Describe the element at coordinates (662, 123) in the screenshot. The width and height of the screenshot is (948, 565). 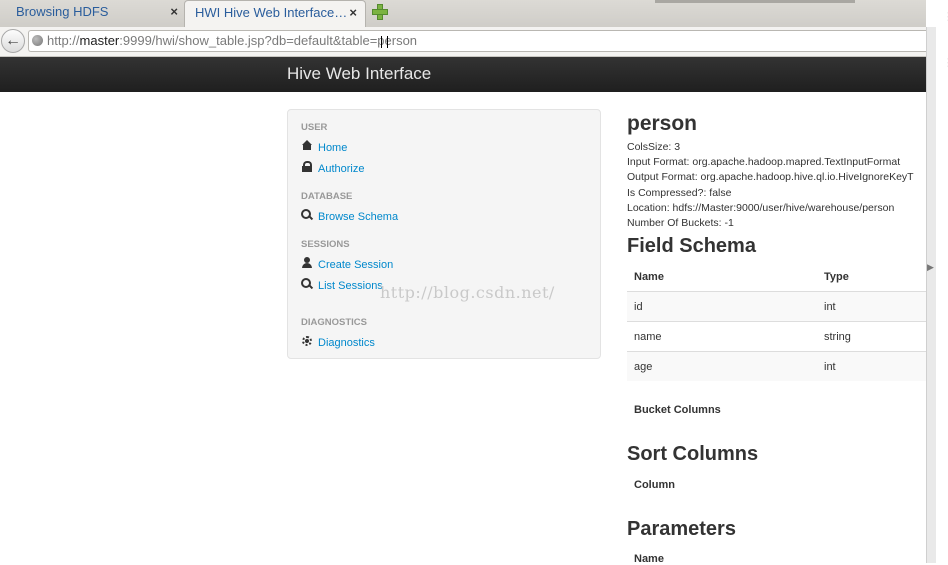
I see `page-title: person` at that location.